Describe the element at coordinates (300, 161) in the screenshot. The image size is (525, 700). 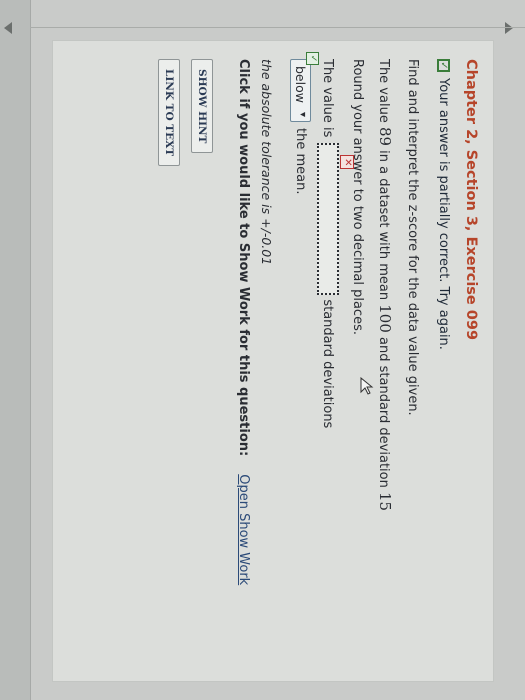
I see `relation-suffix: the mean.` at that location.